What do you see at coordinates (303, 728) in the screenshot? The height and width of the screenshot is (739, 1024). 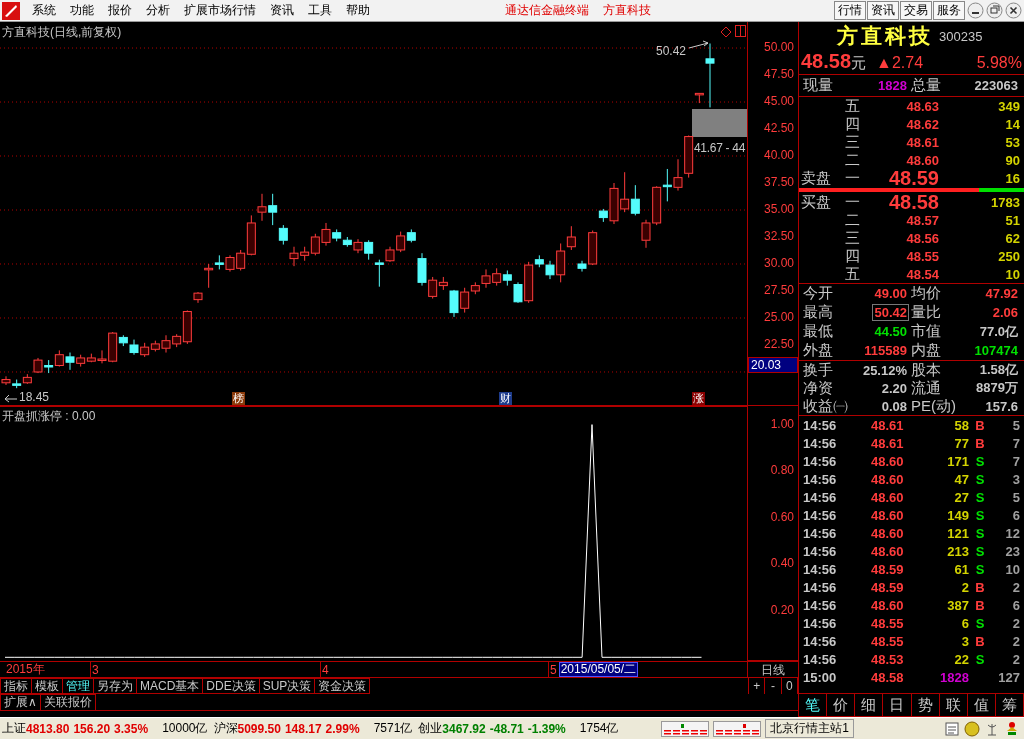 I see `index-change: 148.17` at bounding box center [303, 728].